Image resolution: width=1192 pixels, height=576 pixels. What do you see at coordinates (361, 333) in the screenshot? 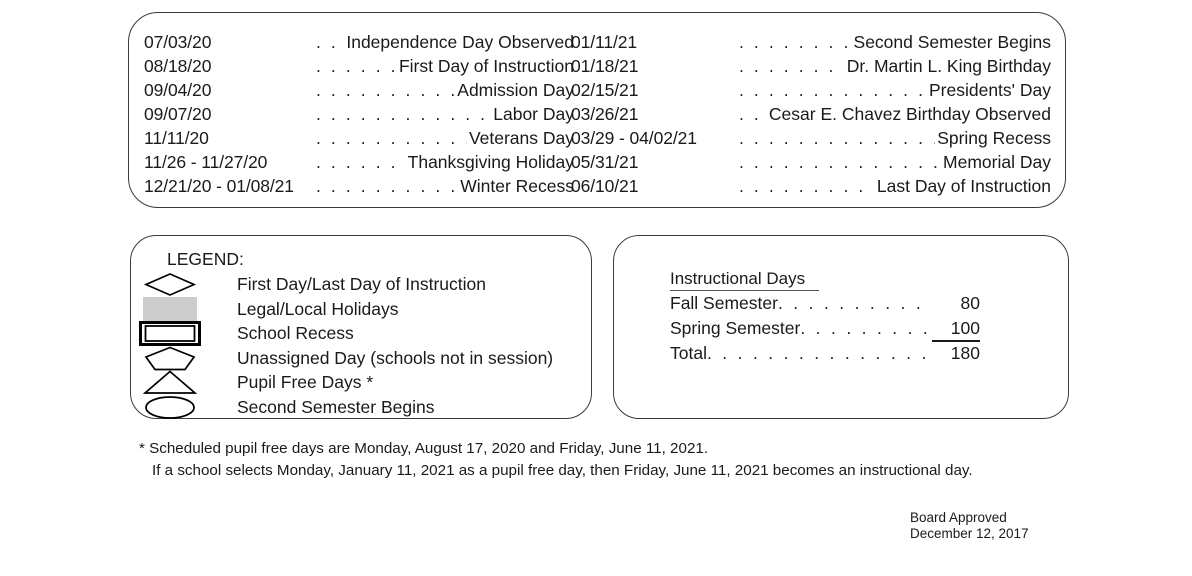
I see `legend-item-school-recess: School Recess` at bounding box center [361, 333].